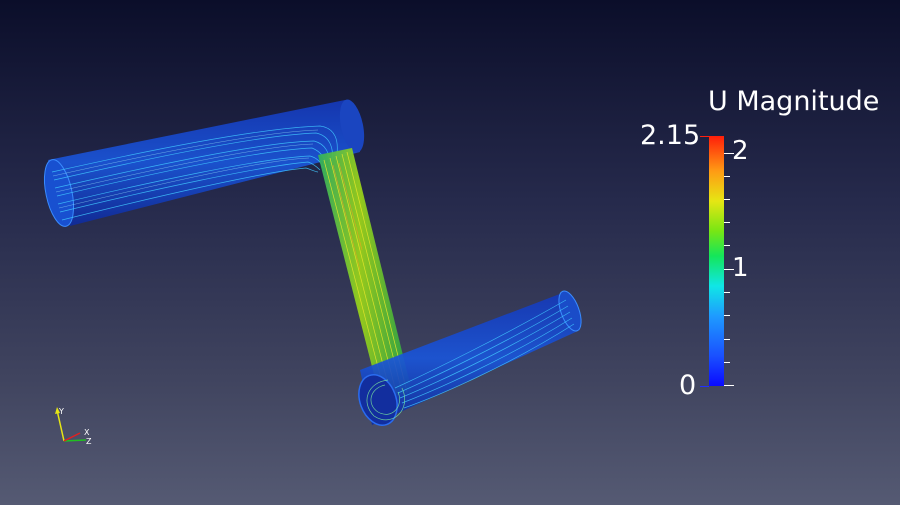 Image resolution: width=900 pixels, height=505 pixels. I want to click on legend-title: U Magnitude, so click(794, 101).